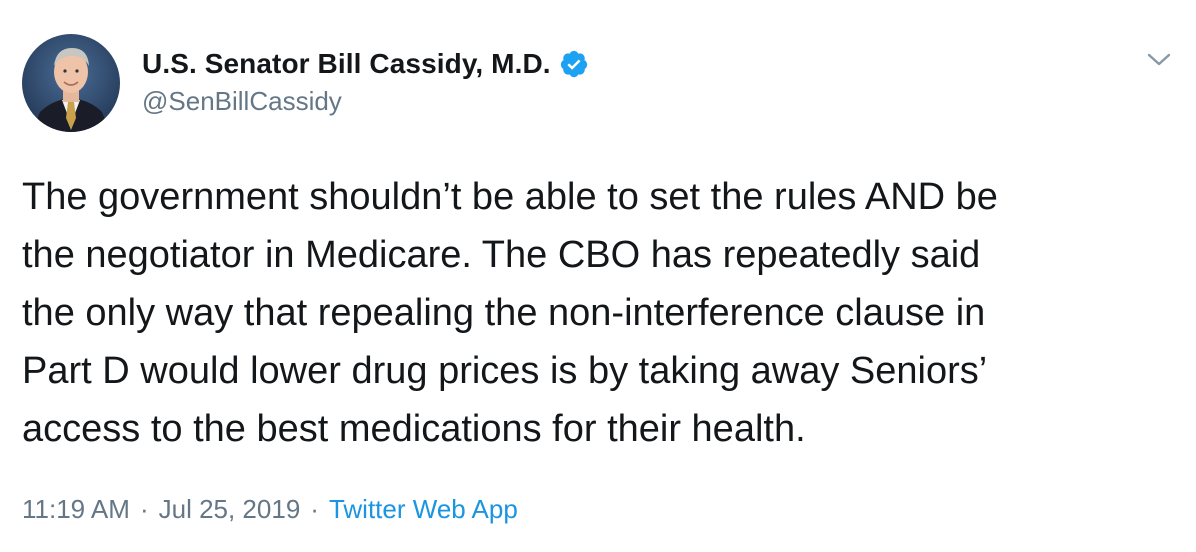  Describe the element at coordinates (1159, 60) in the screenshot. I see `chevron-down-icon` at that location.